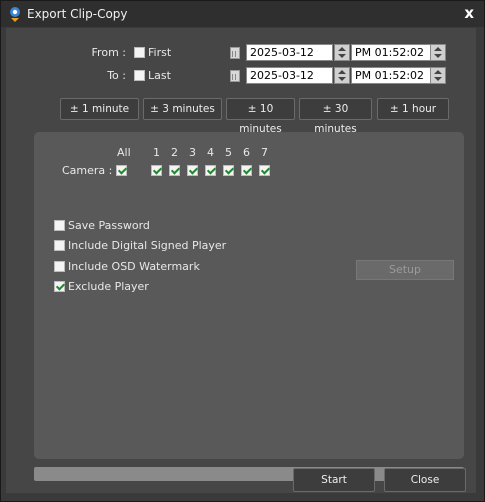 The image size is (485, 502). I want to click on last-checkbox, so click(139, 75).